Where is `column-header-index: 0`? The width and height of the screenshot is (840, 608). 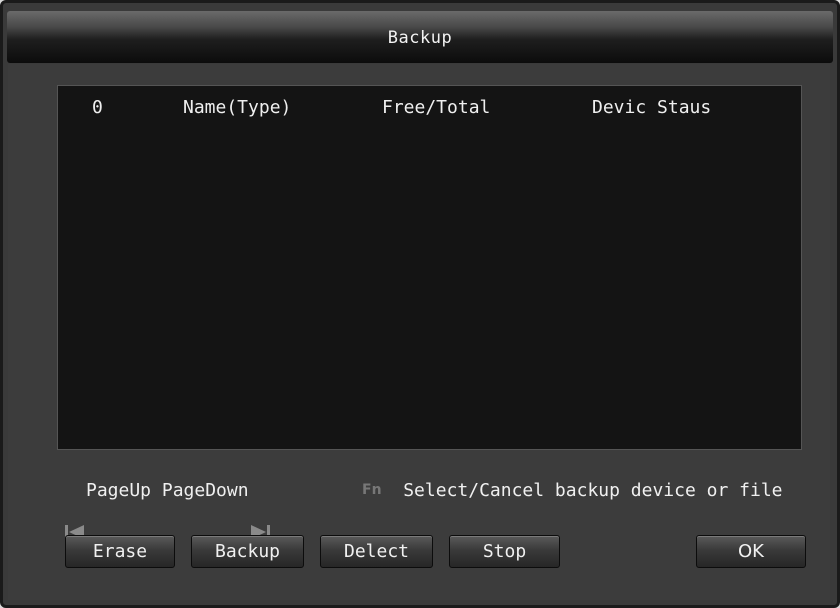
column-header-index: 0 is located at coordinates (97, 107).